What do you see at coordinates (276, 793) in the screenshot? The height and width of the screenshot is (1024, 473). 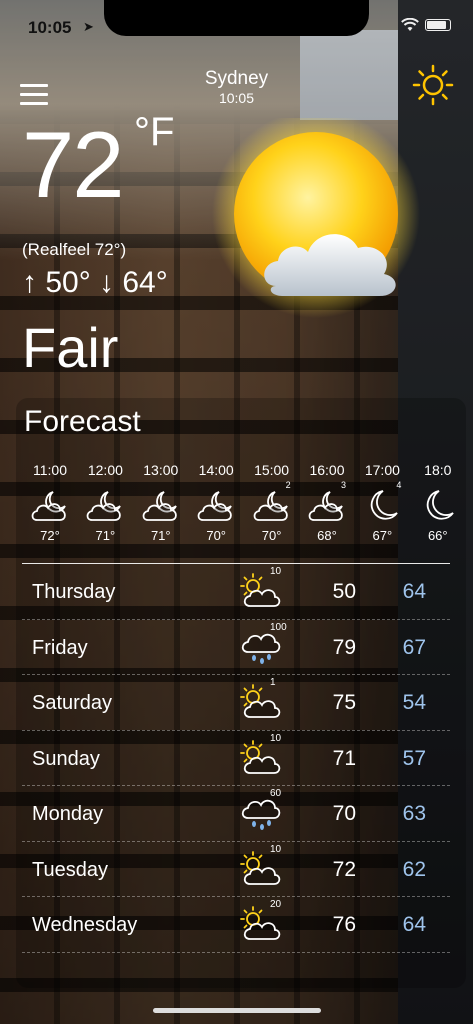 I see `precip-chance: 60` at bounding box center [276, 793].